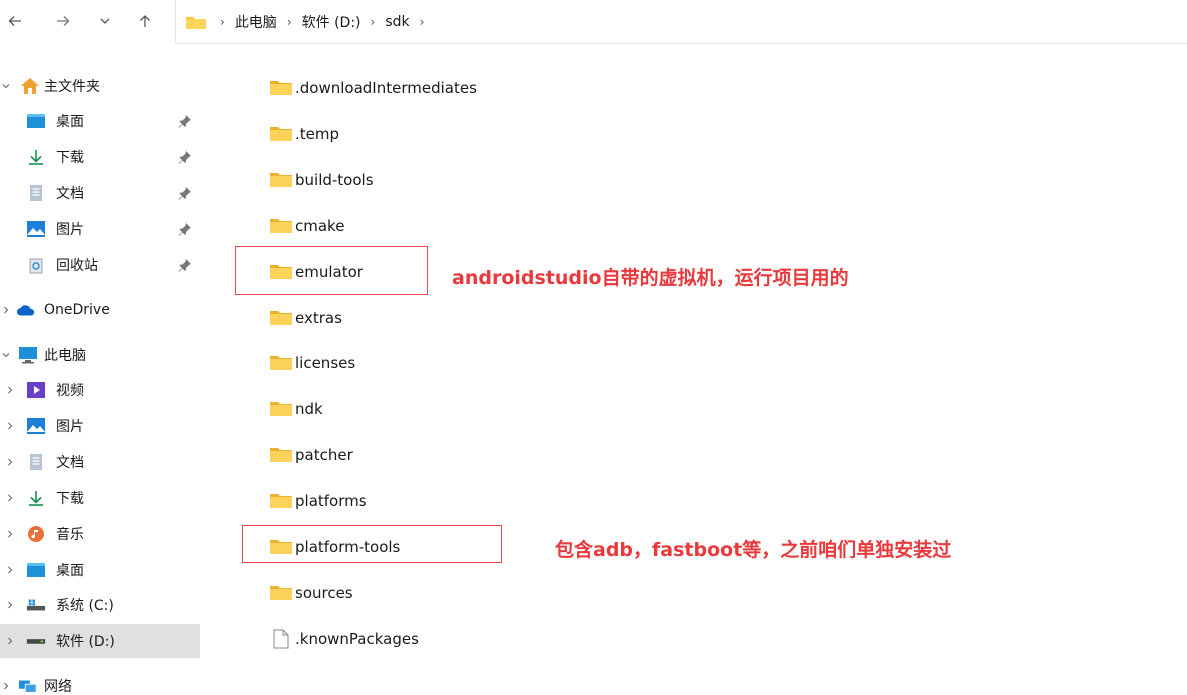 The image size is (1187, 695). I want to click on file-name: extras, so click(318, 318).